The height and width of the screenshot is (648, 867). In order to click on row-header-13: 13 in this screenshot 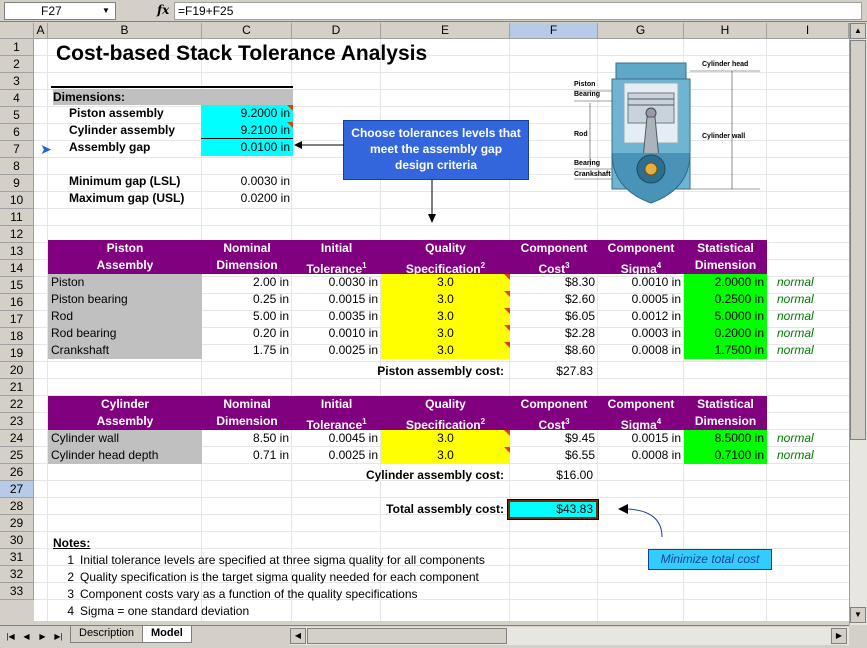, I will do `click(17, 251)`.